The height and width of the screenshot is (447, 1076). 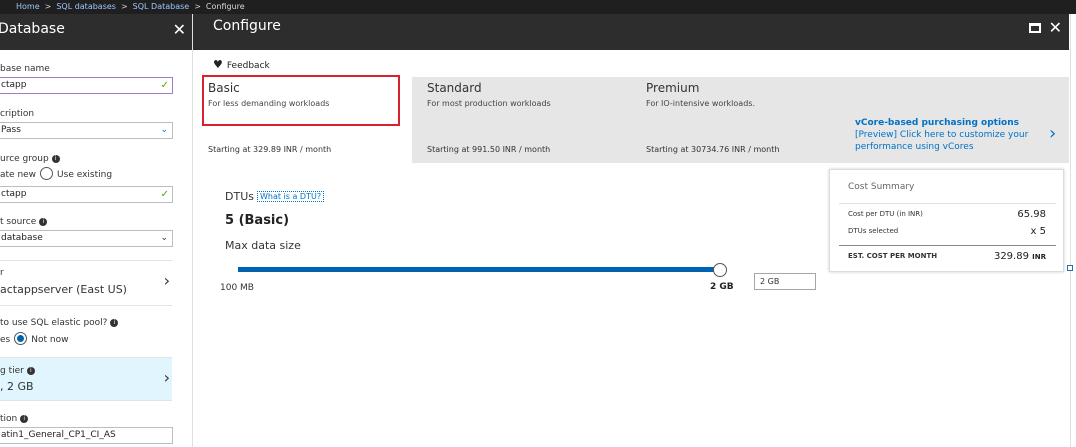 What do you see at coordinates (86, 6) in the screenshot?
I see `breadcrumb-sql-databases: SQL databases` at bounding box center [86, 6].